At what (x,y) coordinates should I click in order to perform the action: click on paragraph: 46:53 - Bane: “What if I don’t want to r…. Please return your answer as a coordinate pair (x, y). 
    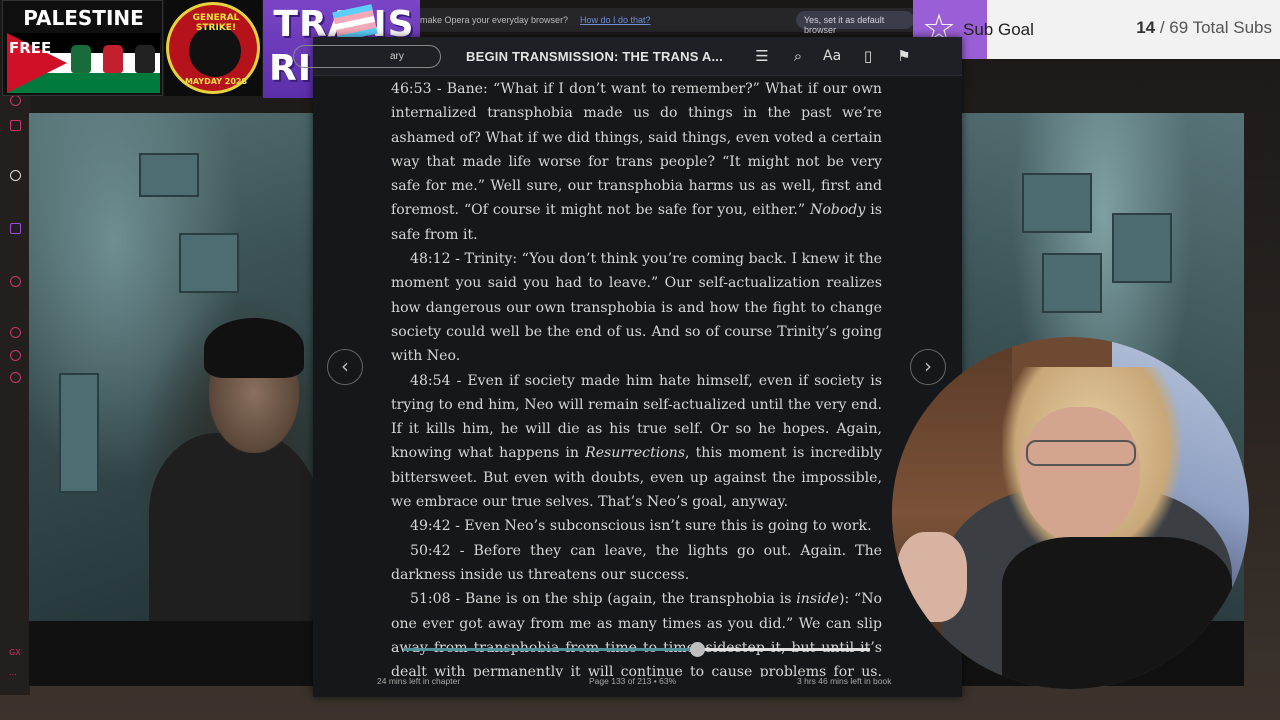
    Looking at the image, I should click on (636, 162).